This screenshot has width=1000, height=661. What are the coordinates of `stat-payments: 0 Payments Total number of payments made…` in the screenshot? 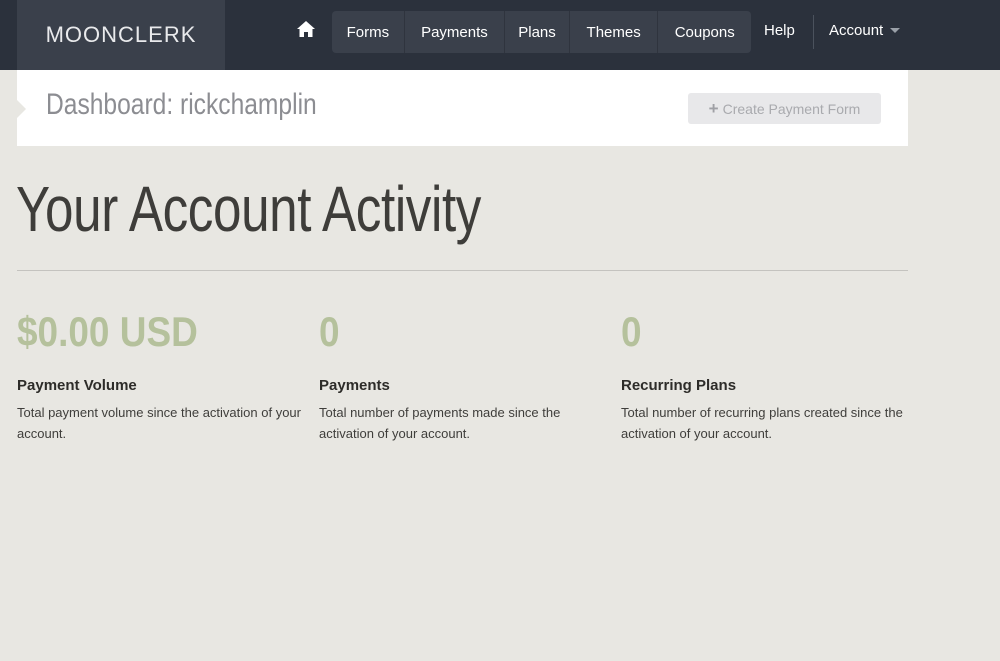 It's located at (461, 377).